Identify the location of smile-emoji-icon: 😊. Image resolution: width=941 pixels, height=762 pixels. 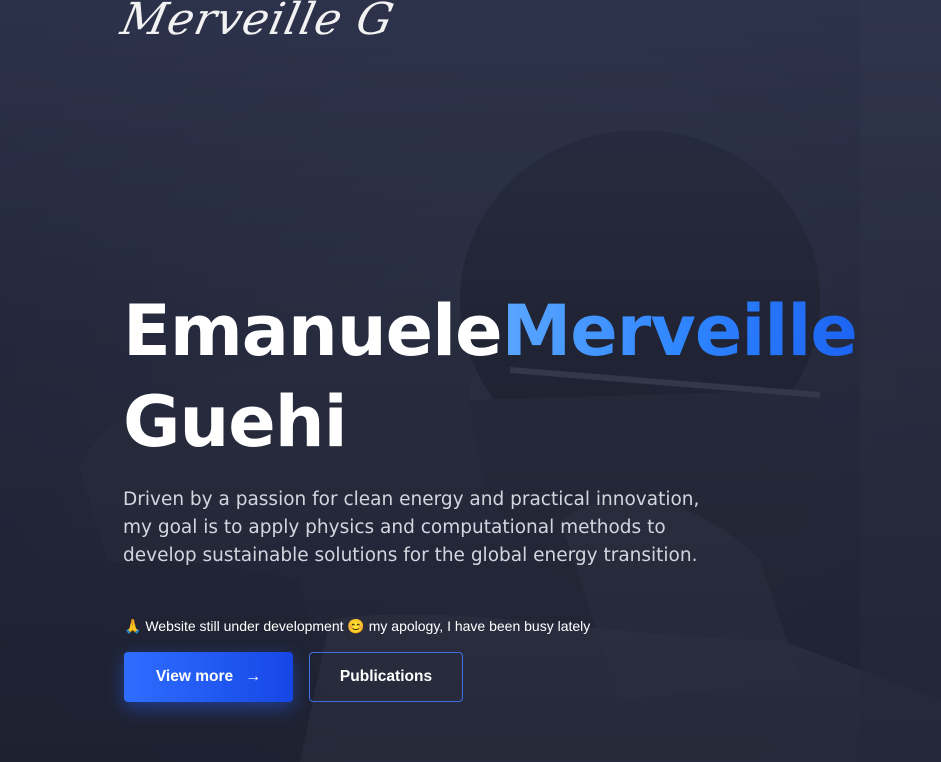
(356, 626).